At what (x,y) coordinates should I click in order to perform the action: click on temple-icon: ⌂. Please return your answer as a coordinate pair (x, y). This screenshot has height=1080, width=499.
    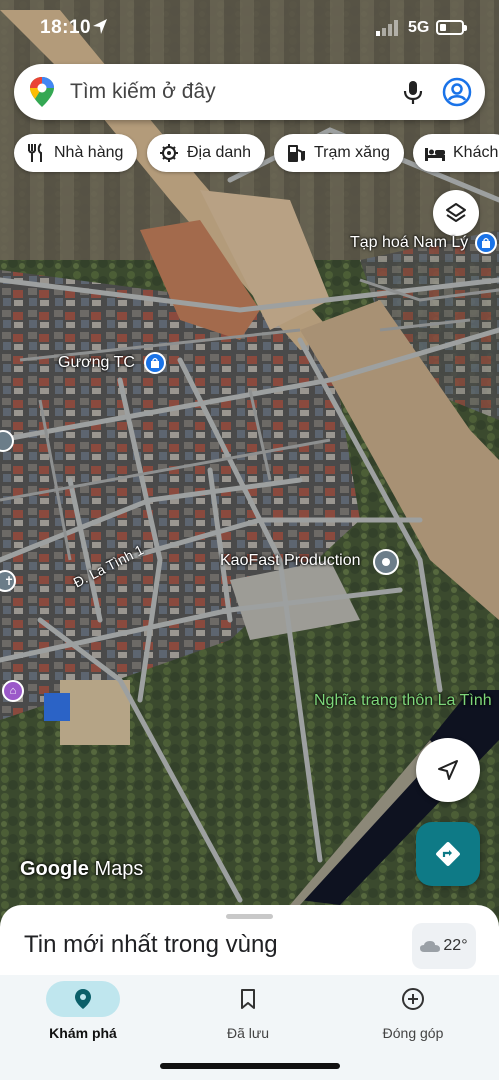
    Looking at the image, I should click on (13, 691).